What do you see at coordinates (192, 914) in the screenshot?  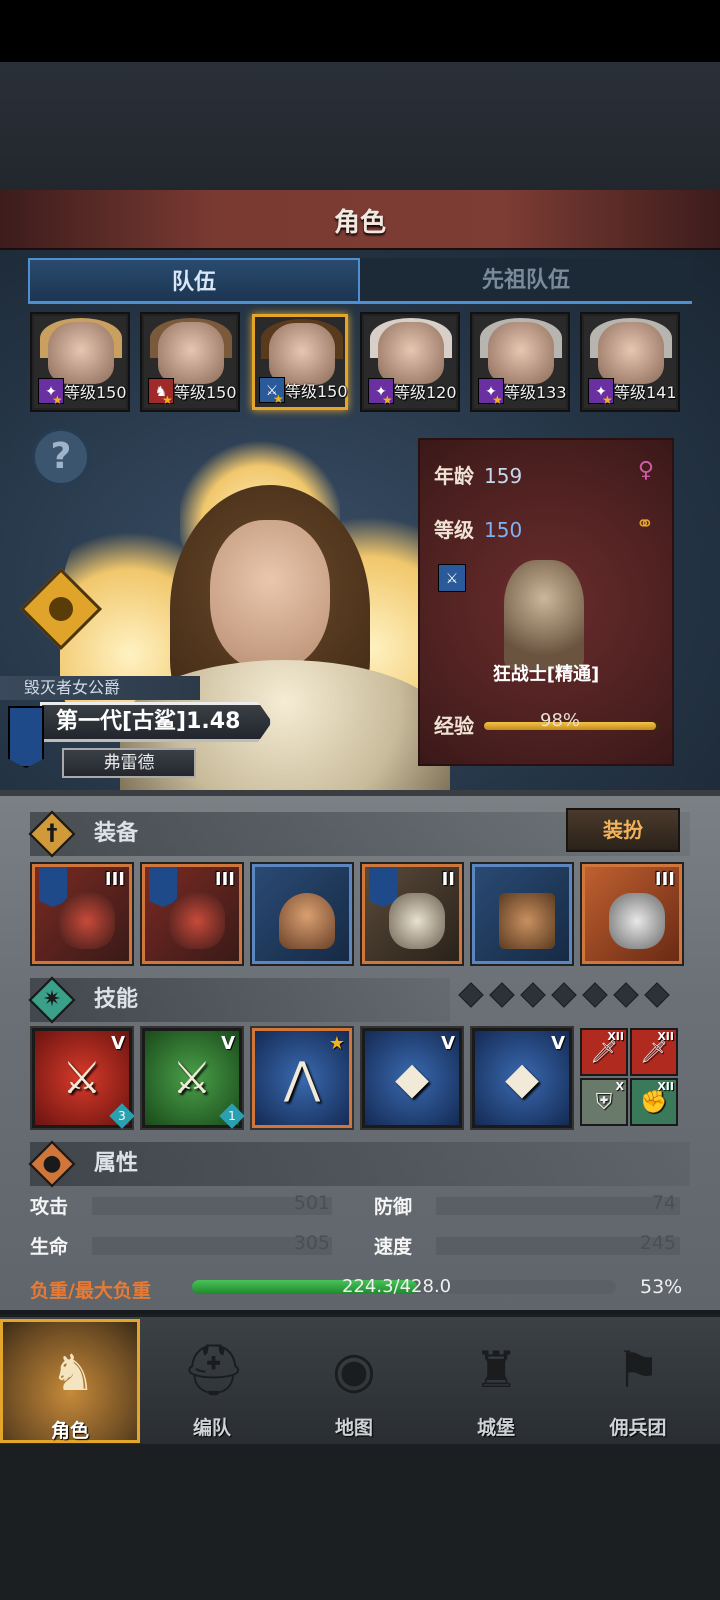 I see `equipment-slot-weapon-2: III` at bounding box center [192, 914].